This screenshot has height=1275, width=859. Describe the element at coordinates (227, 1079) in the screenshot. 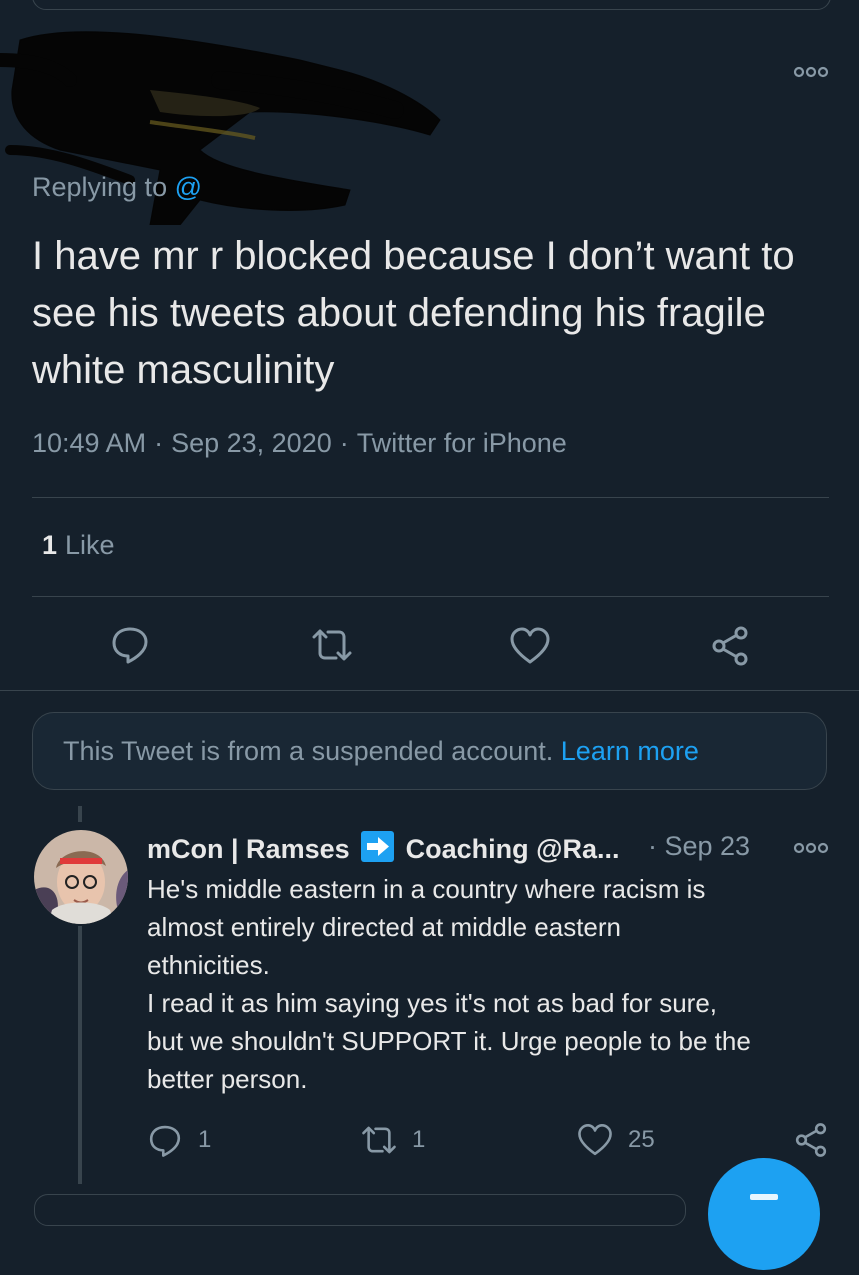

I see `reply-text-line: better person.` at that location.